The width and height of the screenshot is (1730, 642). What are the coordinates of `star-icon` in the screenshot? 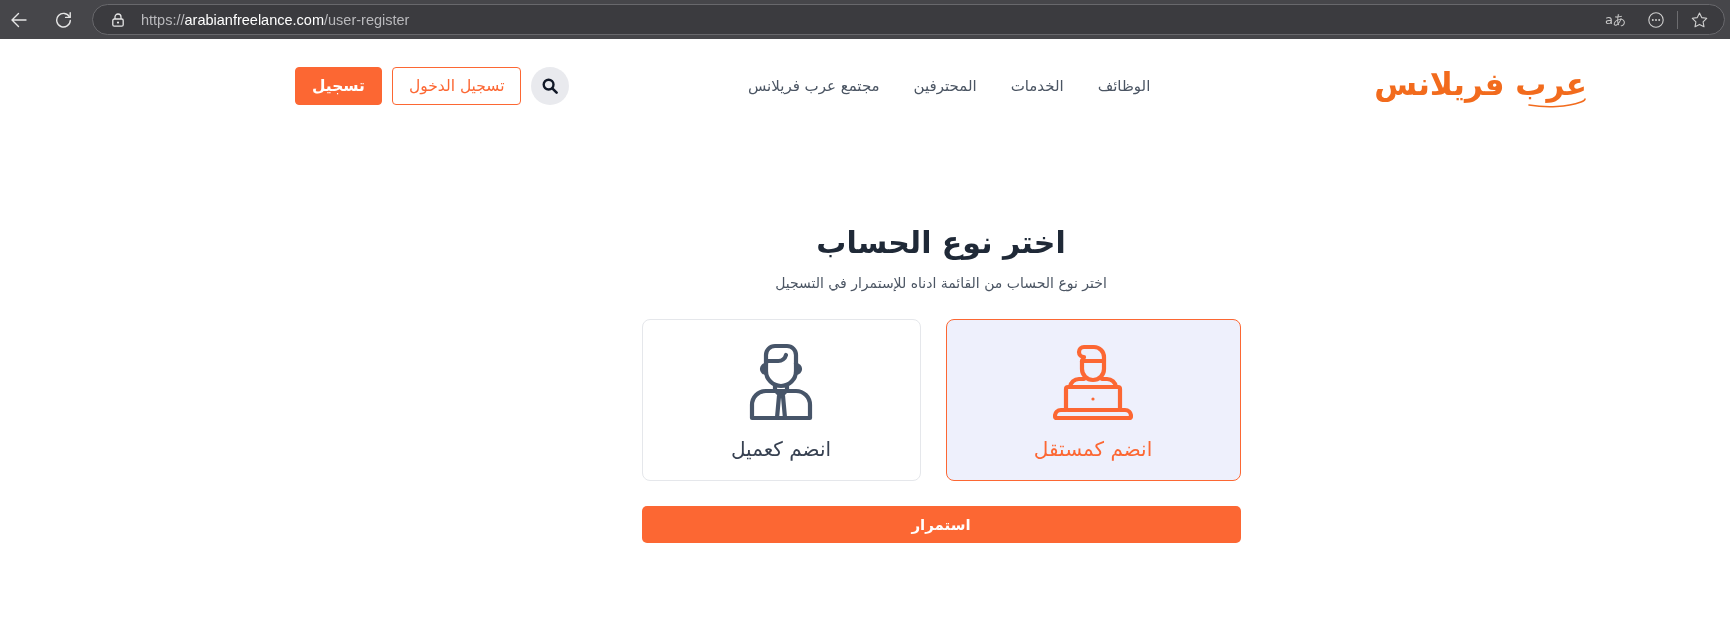 It's located at (1699, 19).